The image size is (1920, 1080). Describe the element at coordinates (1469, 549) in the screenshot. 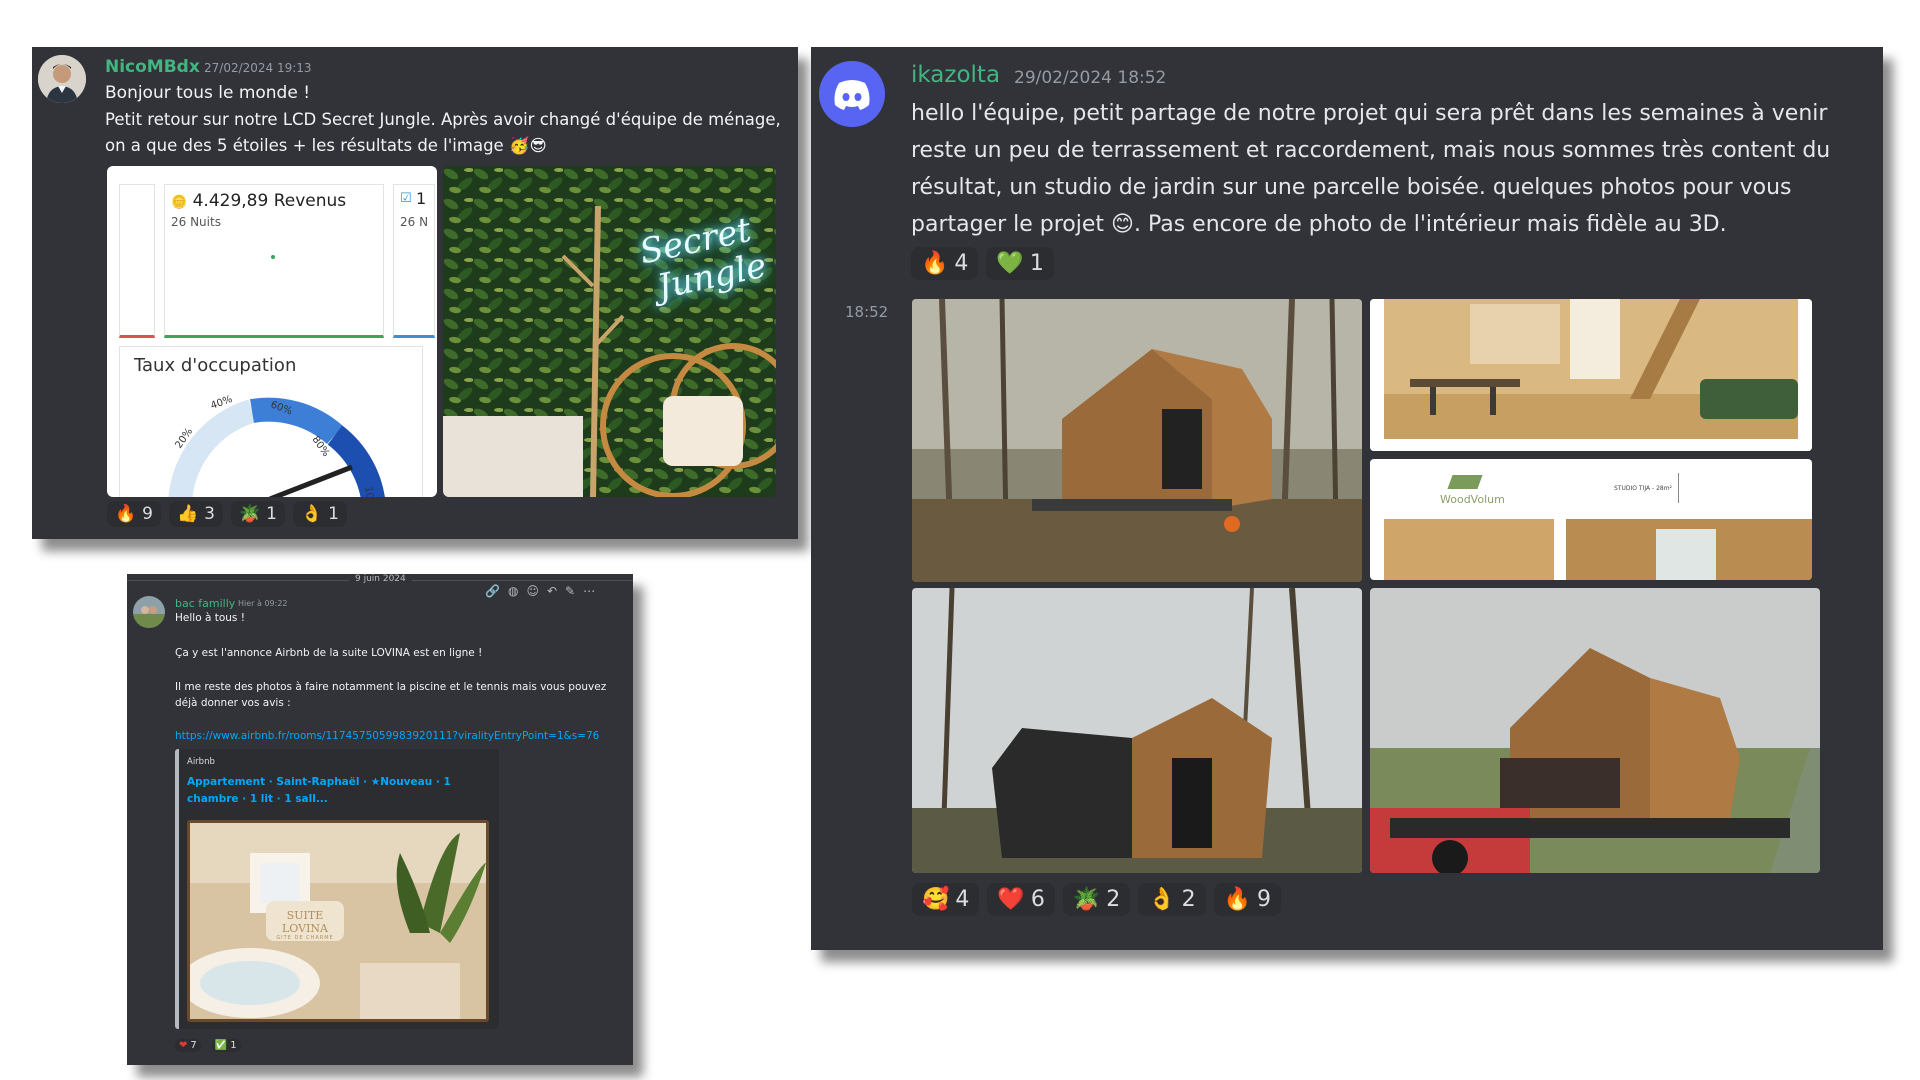

I see `plan-render-left` at that location.